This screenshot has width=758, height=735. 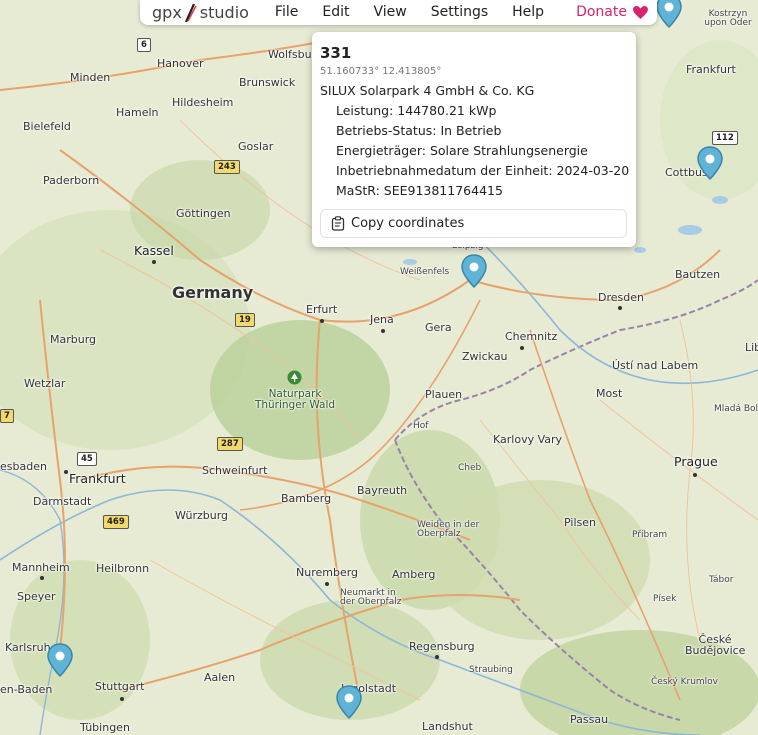 I want to click on park-icon, so click(x=294, y=377).